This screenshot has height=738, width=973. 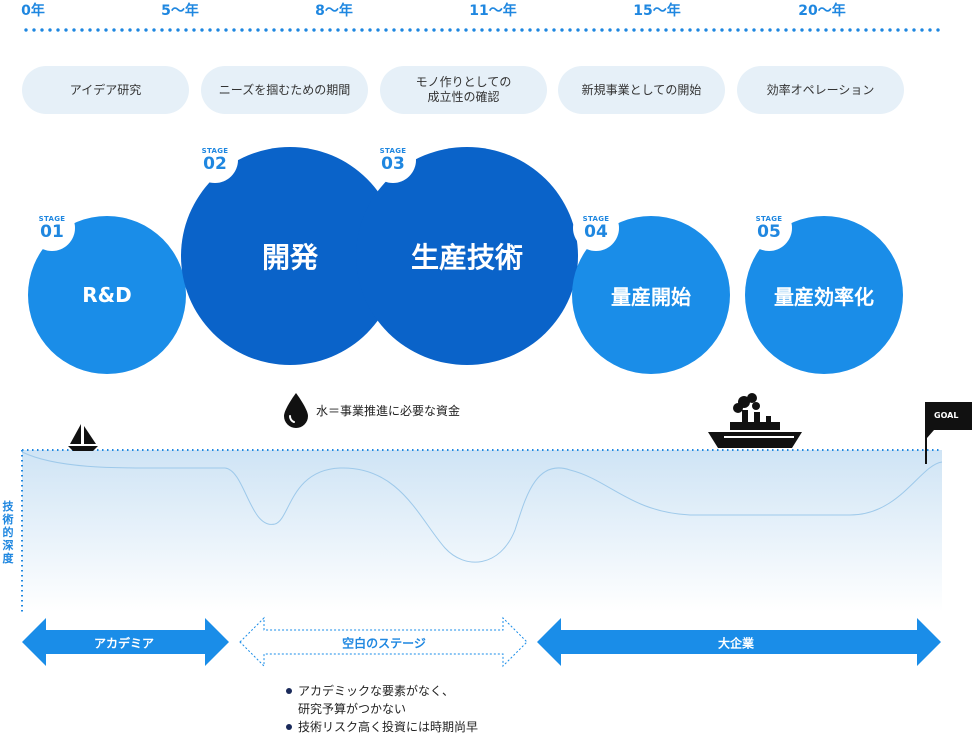 I want to click on note-item: アカデミックな要素がなく、 研究予算がつかない, so click(x=381, y=700).